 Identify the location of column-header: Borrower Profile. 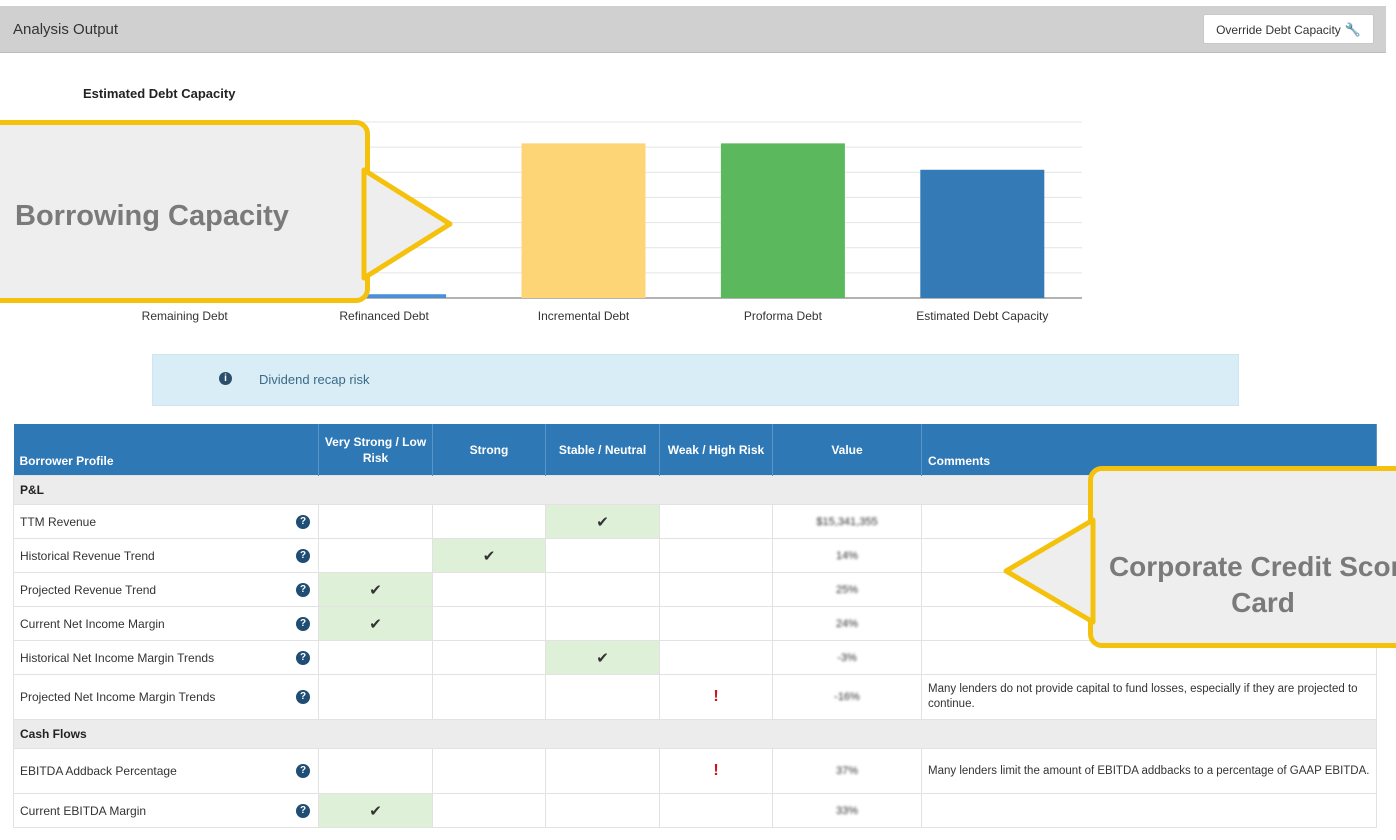
(166, 450).